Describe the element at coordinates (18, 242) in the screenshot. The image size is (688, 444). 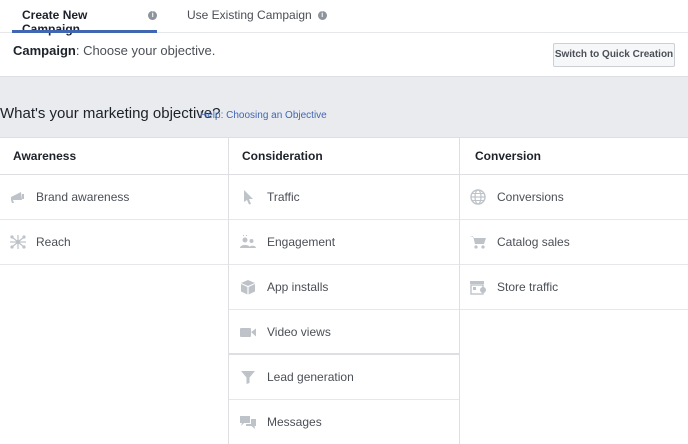
I see `reach-icon` at that location.